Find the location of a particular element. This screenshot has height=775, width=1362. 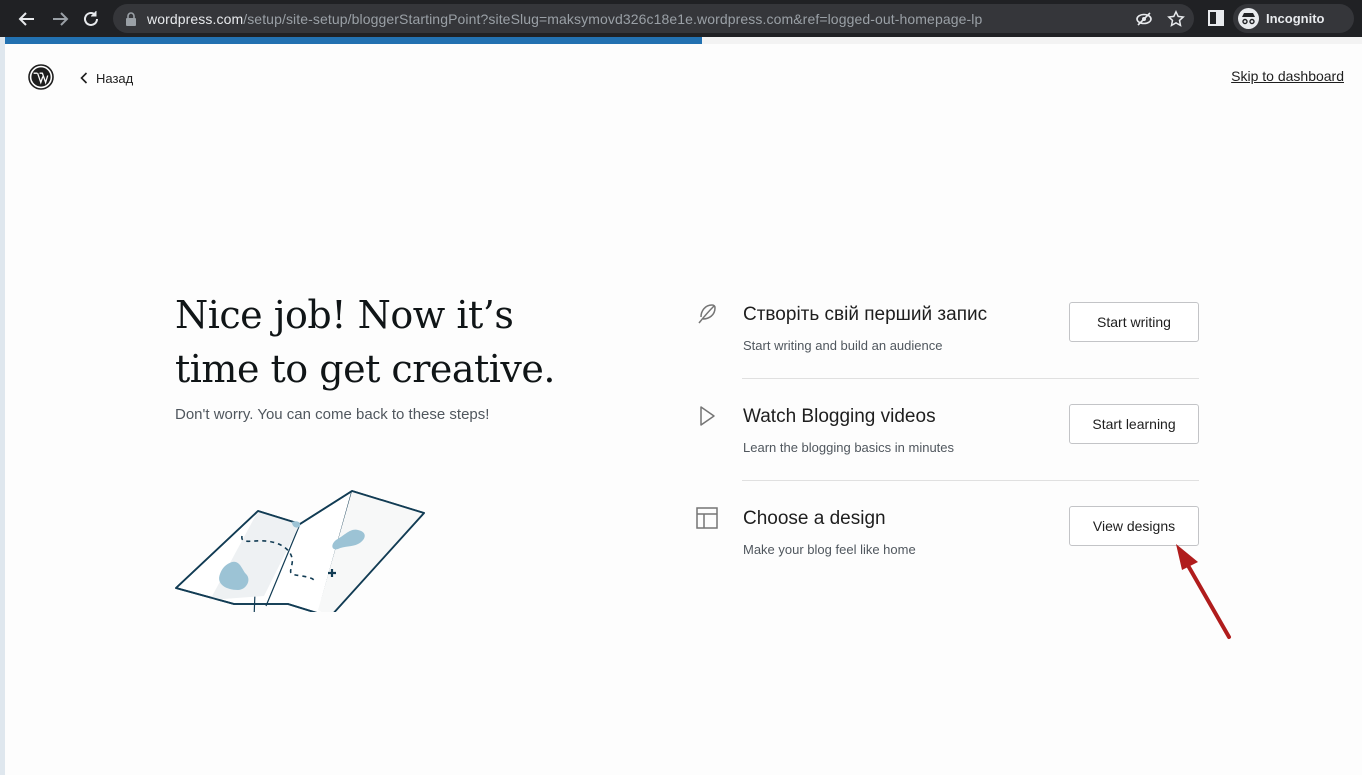

task-description: Learn the blogging basics in minutes is located at coordinates (849, 447).